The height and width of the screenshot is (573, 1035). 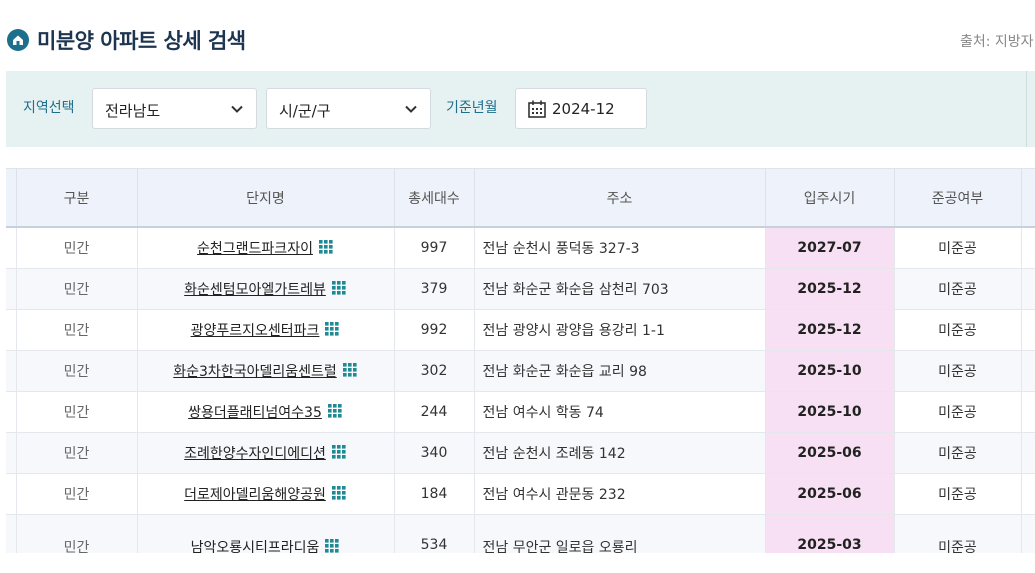 I want to click on complex-name-link: 화순3차한국아델리움센트럴, so click(x=254, y=372).